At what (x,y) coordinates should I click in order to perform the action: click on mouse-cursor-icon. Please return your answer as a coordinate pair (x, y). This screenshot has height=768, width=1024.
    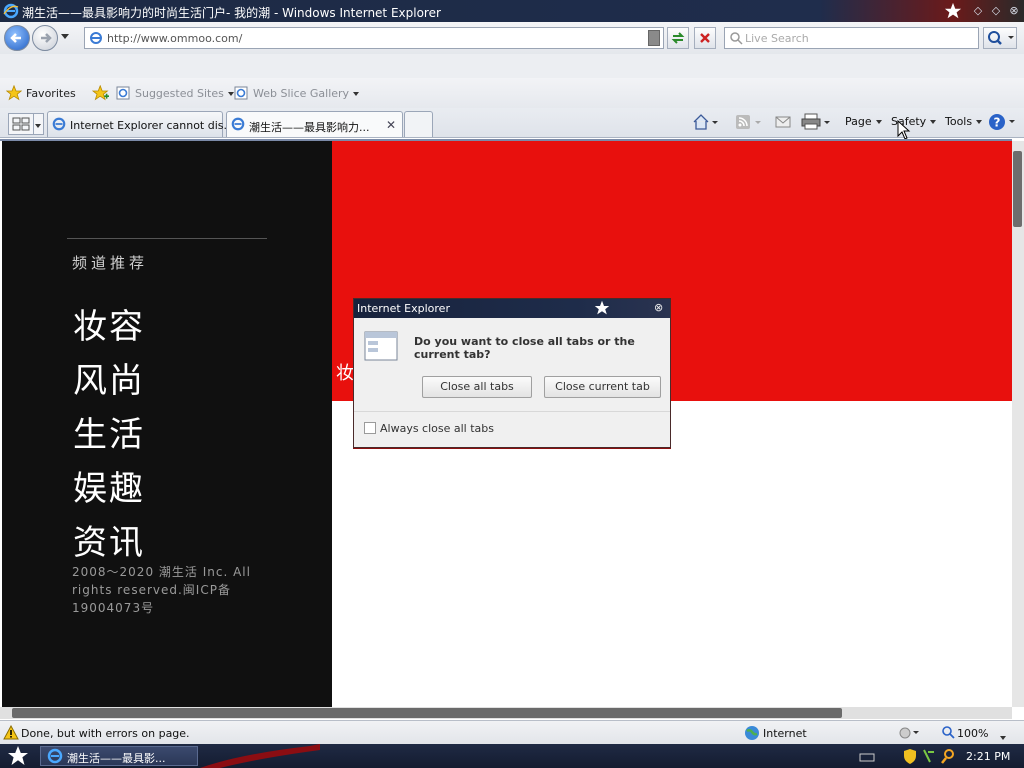
    Looking at the image, I should click on (904, 130).